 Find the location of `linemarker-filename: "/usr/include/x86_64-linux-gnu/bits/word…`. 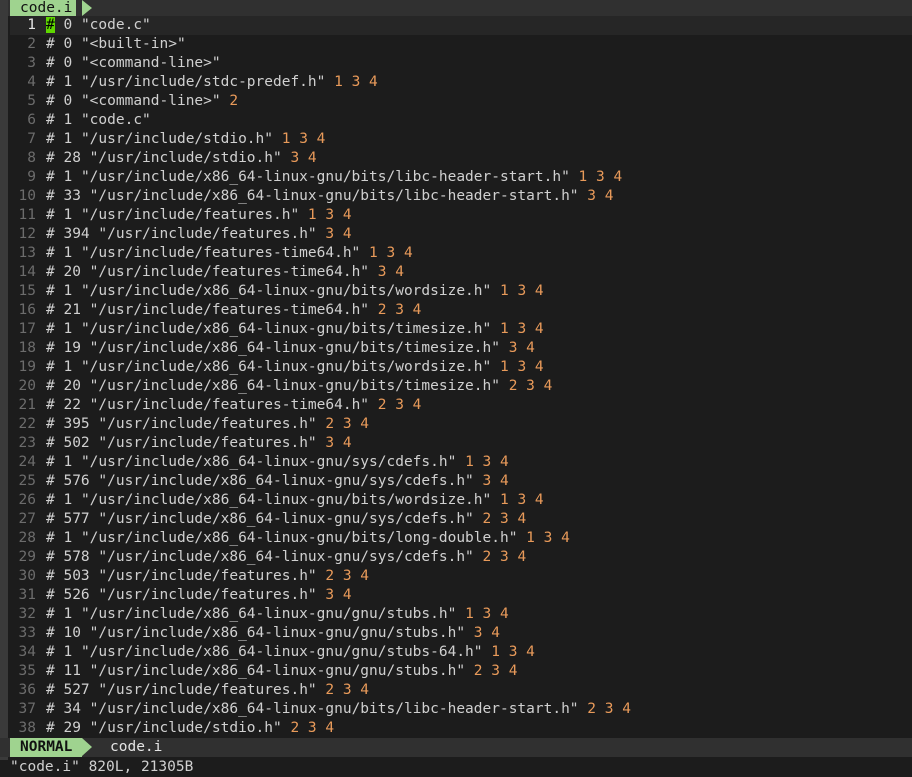

linemarker-filename: "/usr/include/x86_64-linux-gnu/bits/word… is located at coordinates (286, 291).